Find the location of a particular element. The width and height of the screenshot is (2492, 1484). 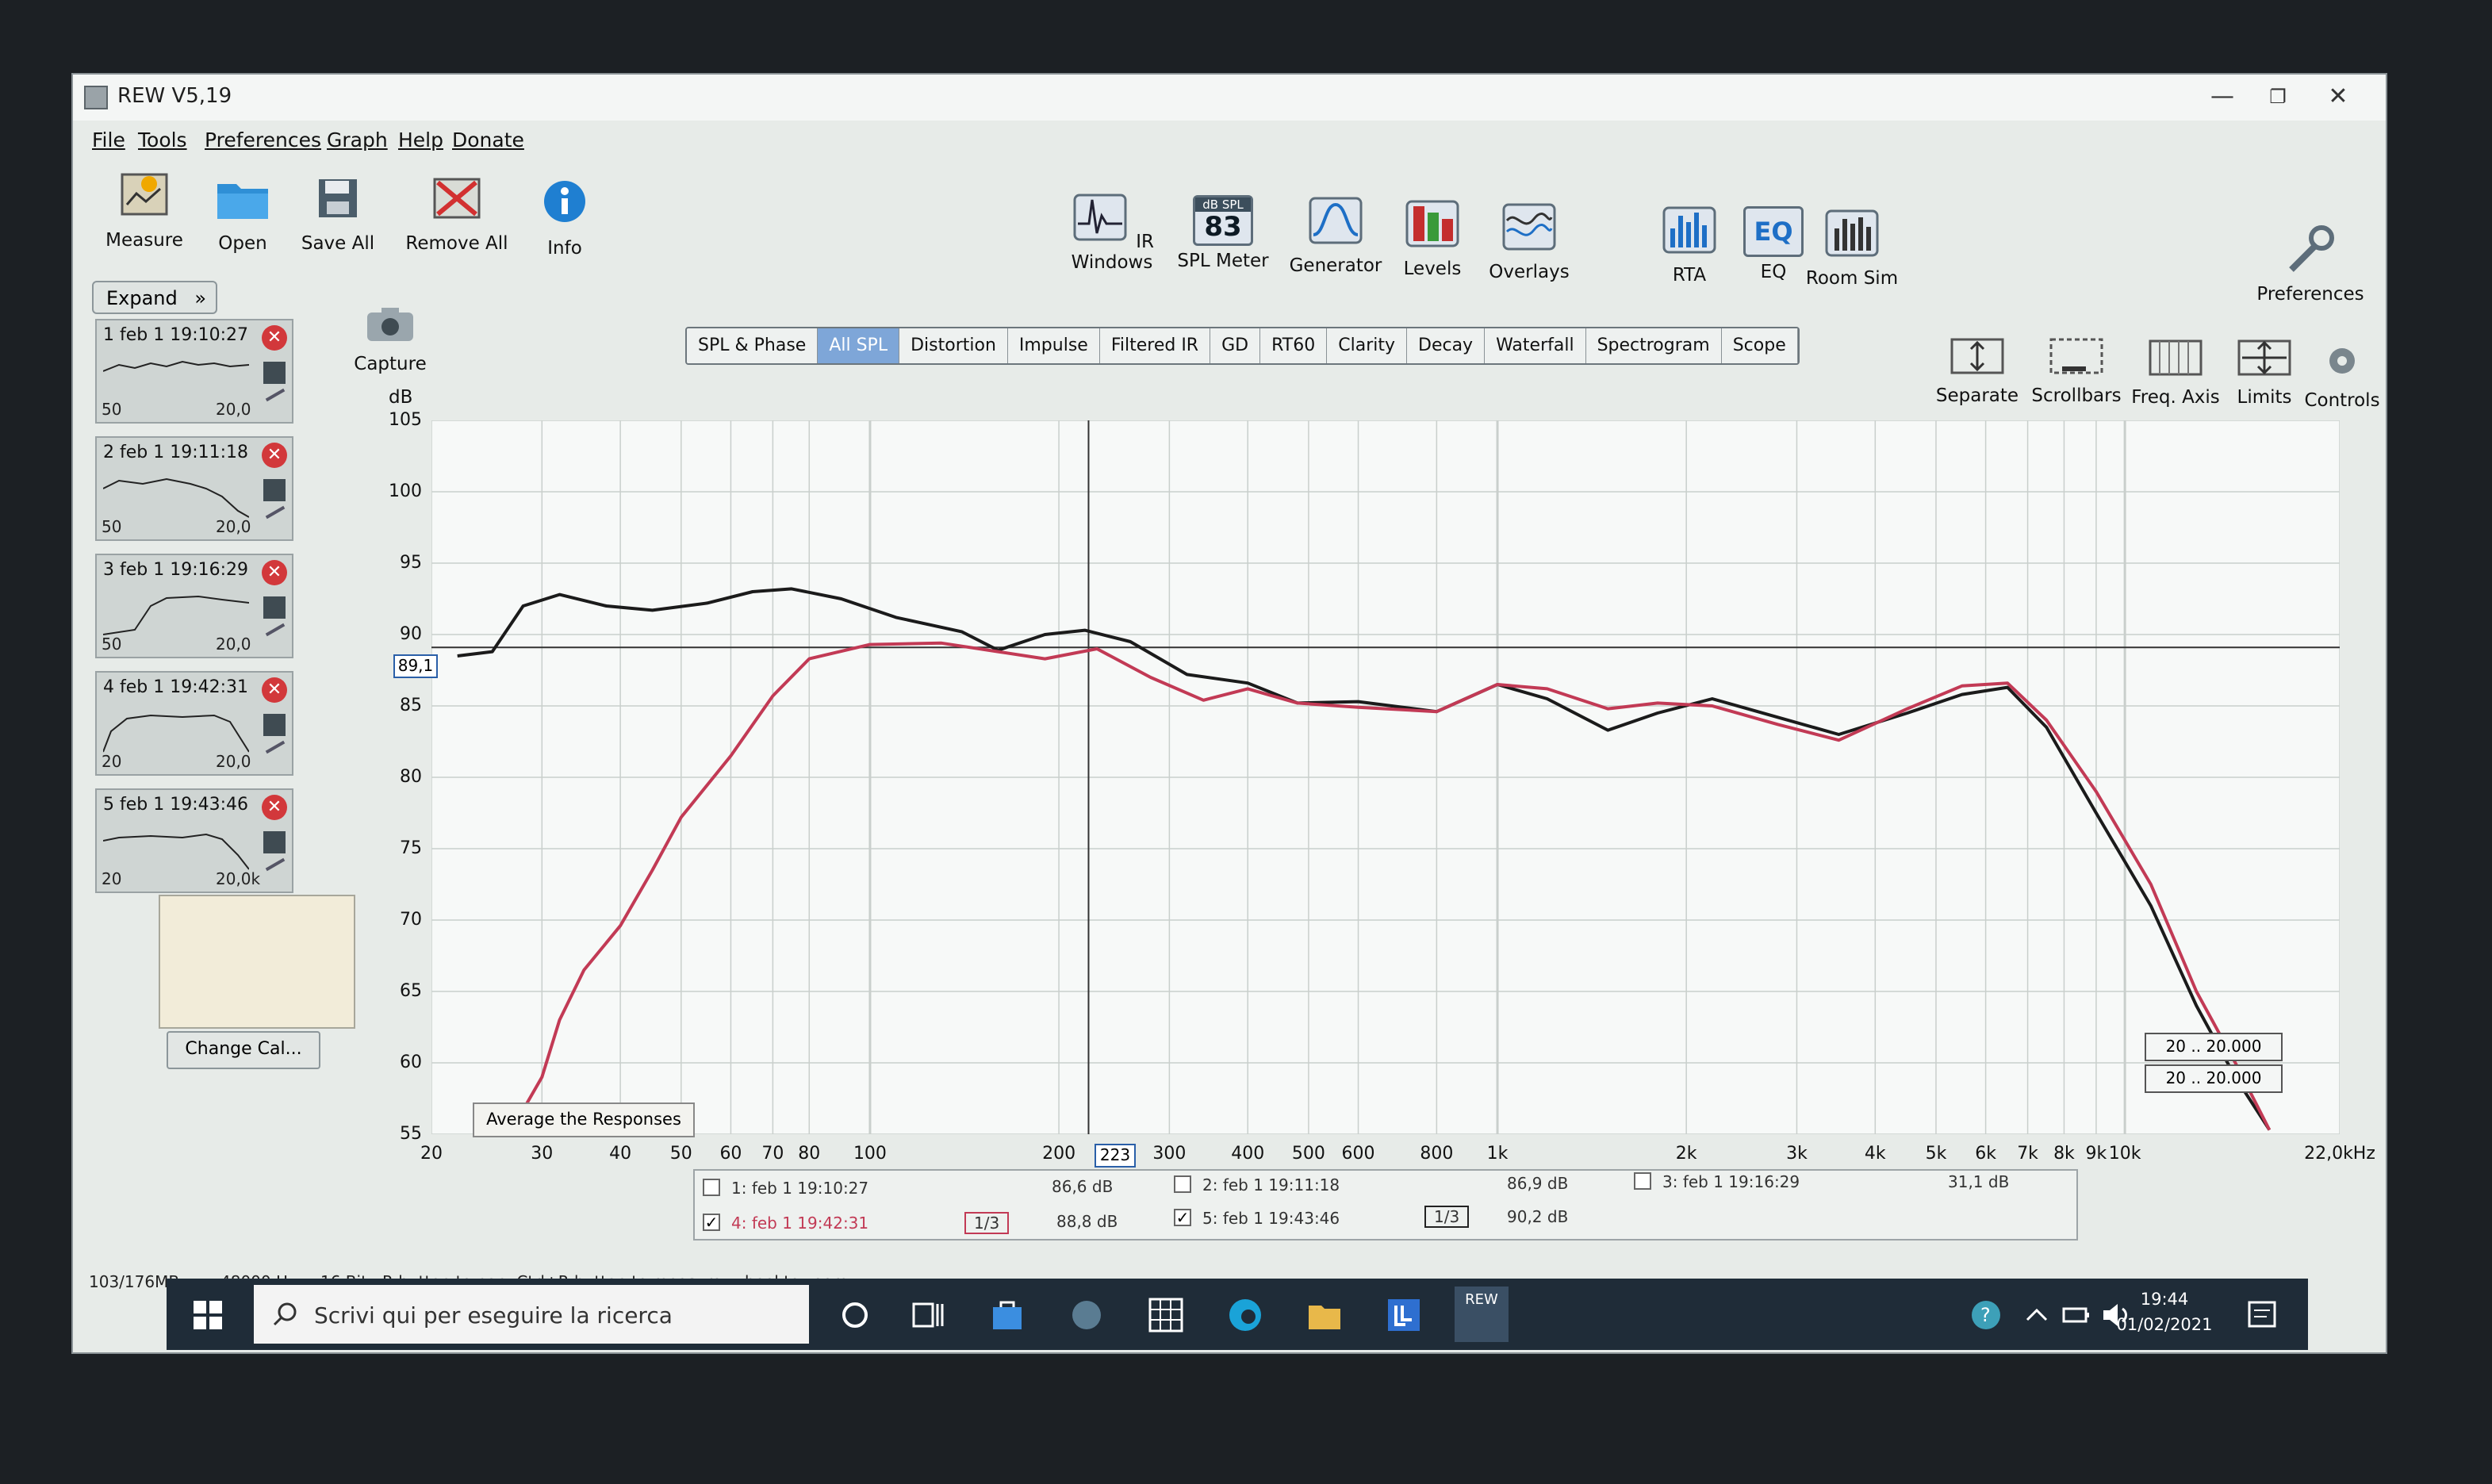

separate-button: Separate is located at coordinates (1977, 371).